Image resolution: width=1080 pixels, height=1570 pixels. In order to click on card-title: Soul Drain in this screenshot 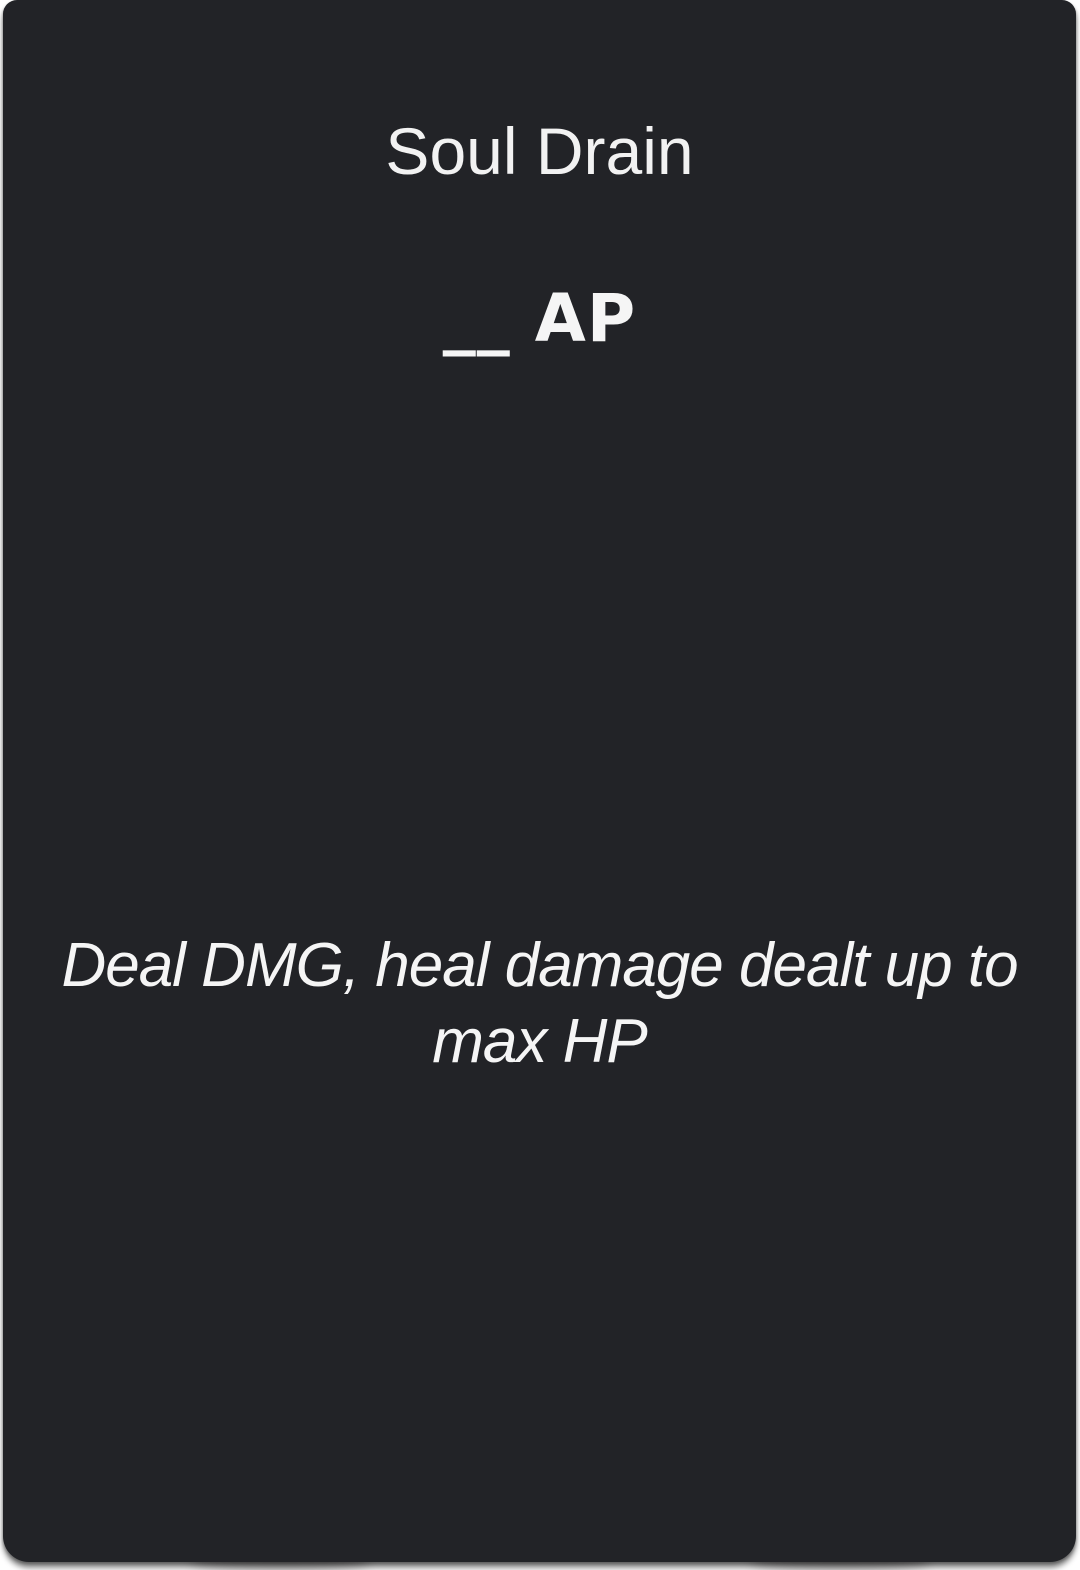, I will do `click(539, 151)`.